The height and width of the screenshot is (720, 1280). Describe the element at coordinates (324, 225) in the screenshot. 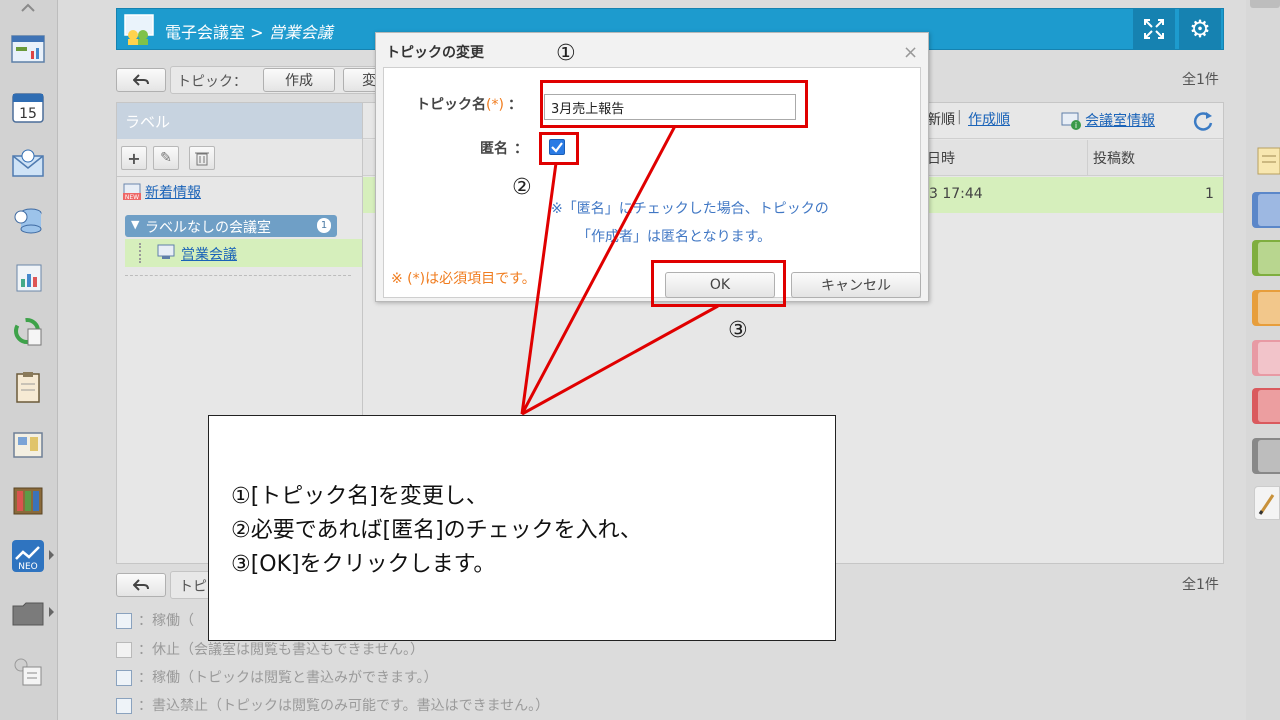

I see `label-group-count-badge: 1` at that location.